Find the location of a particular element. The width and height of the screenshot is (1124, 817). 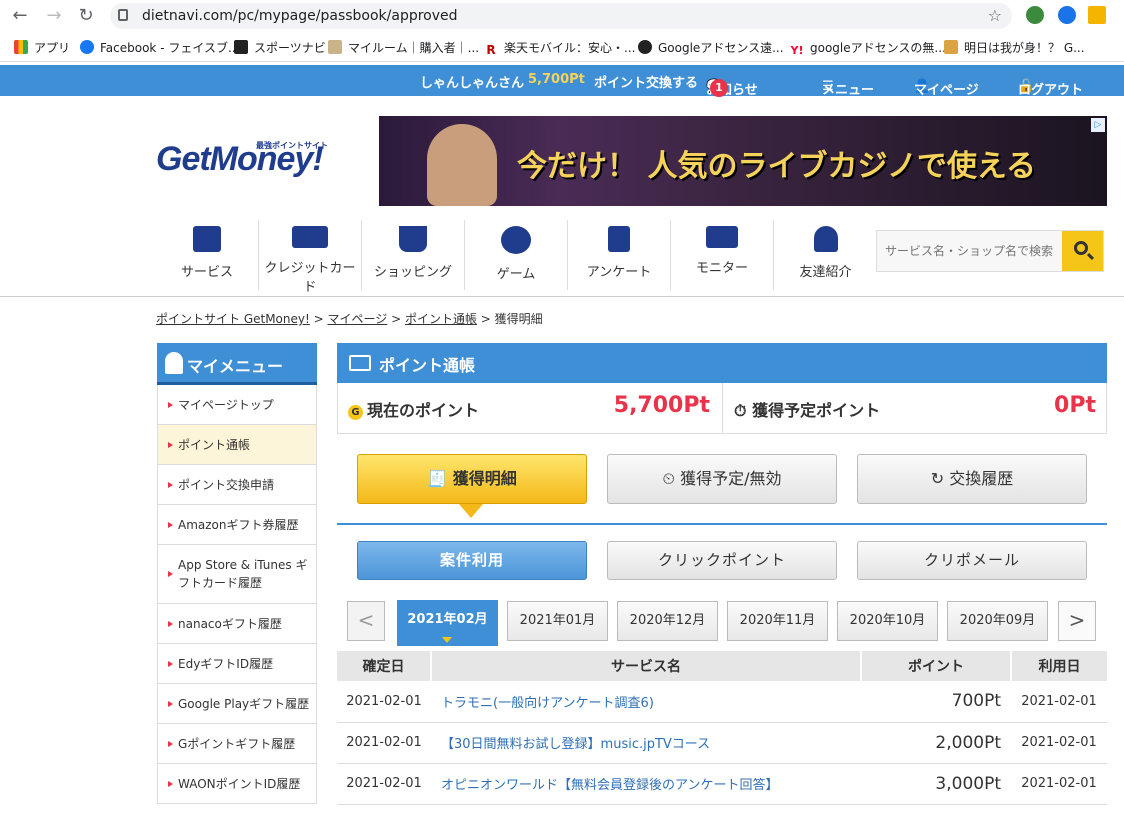

pending-points-value: 0Pt is located at coordinates (1075, 405).